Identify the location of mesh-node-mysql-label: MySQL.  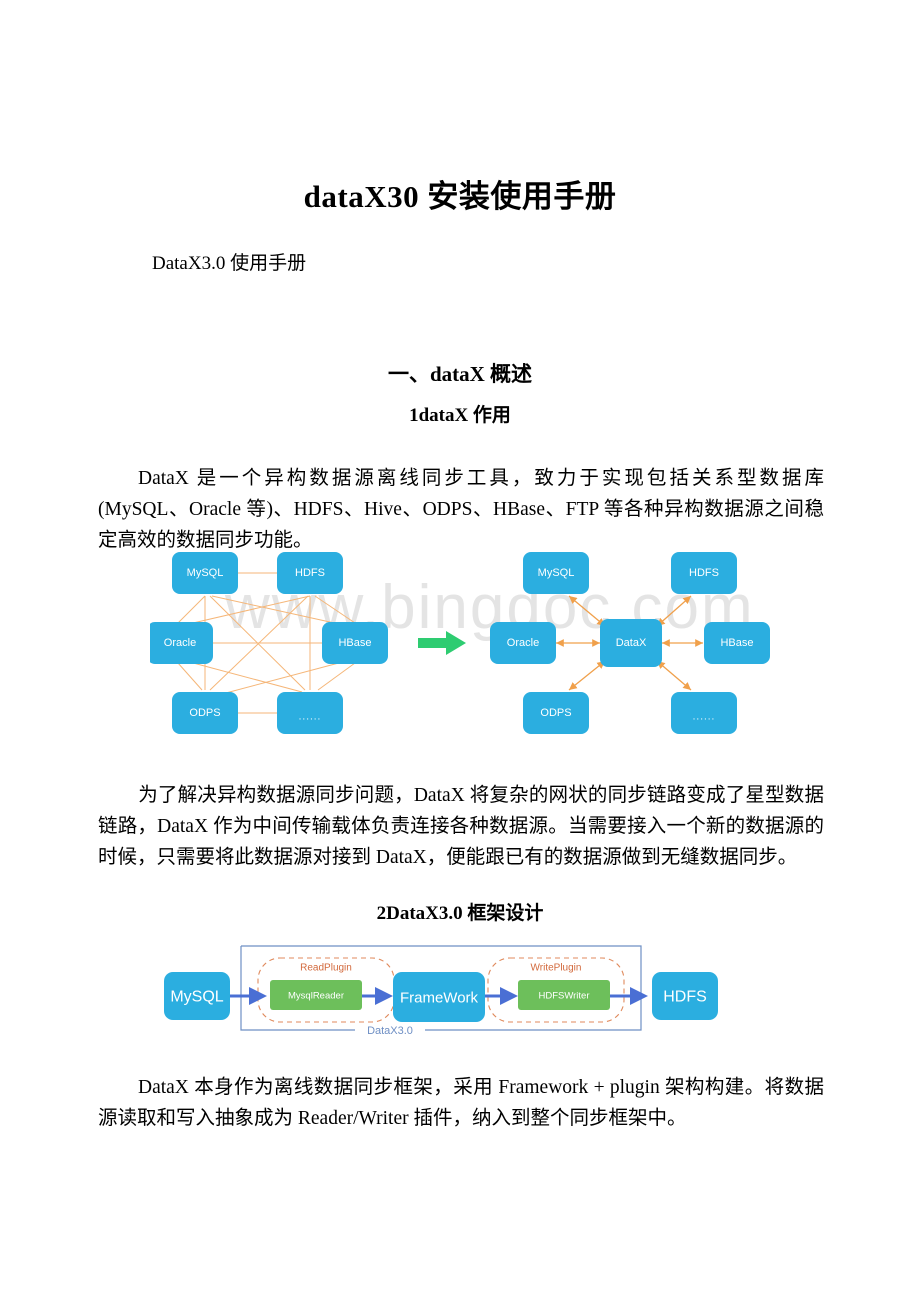
(205, 573).